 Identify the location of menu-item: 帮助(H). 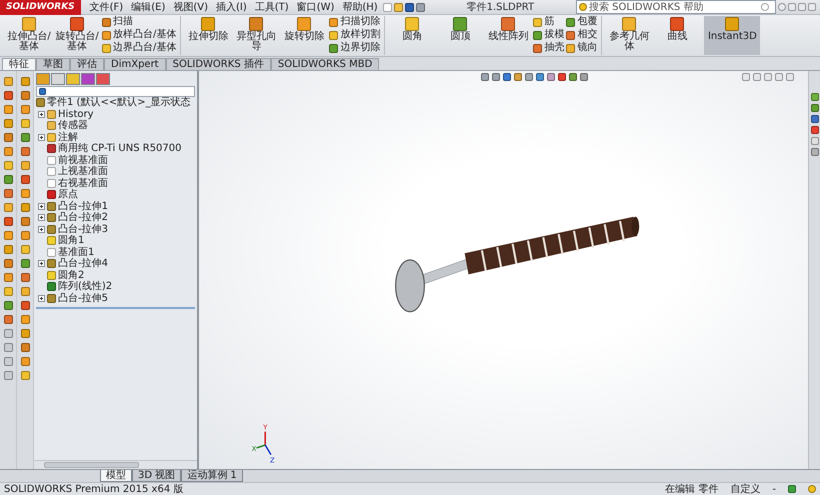
(360, 7).